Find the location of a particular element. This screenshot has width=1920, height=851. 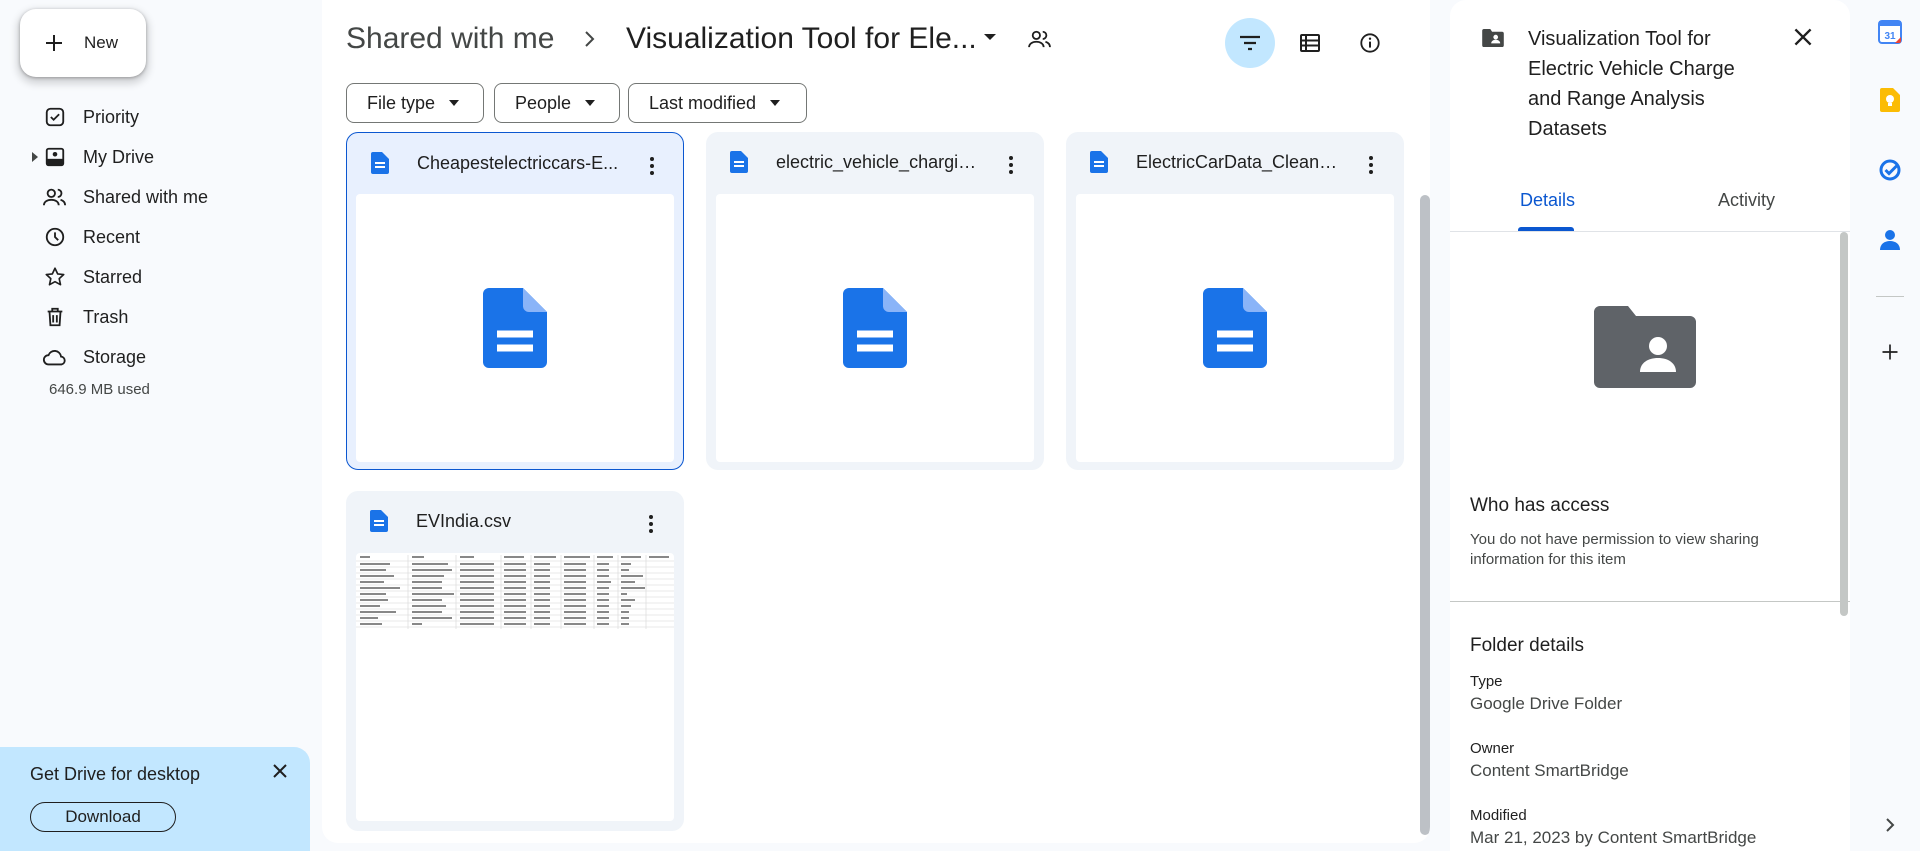

modified-label: Modified is located at coordinates (1498, 815).